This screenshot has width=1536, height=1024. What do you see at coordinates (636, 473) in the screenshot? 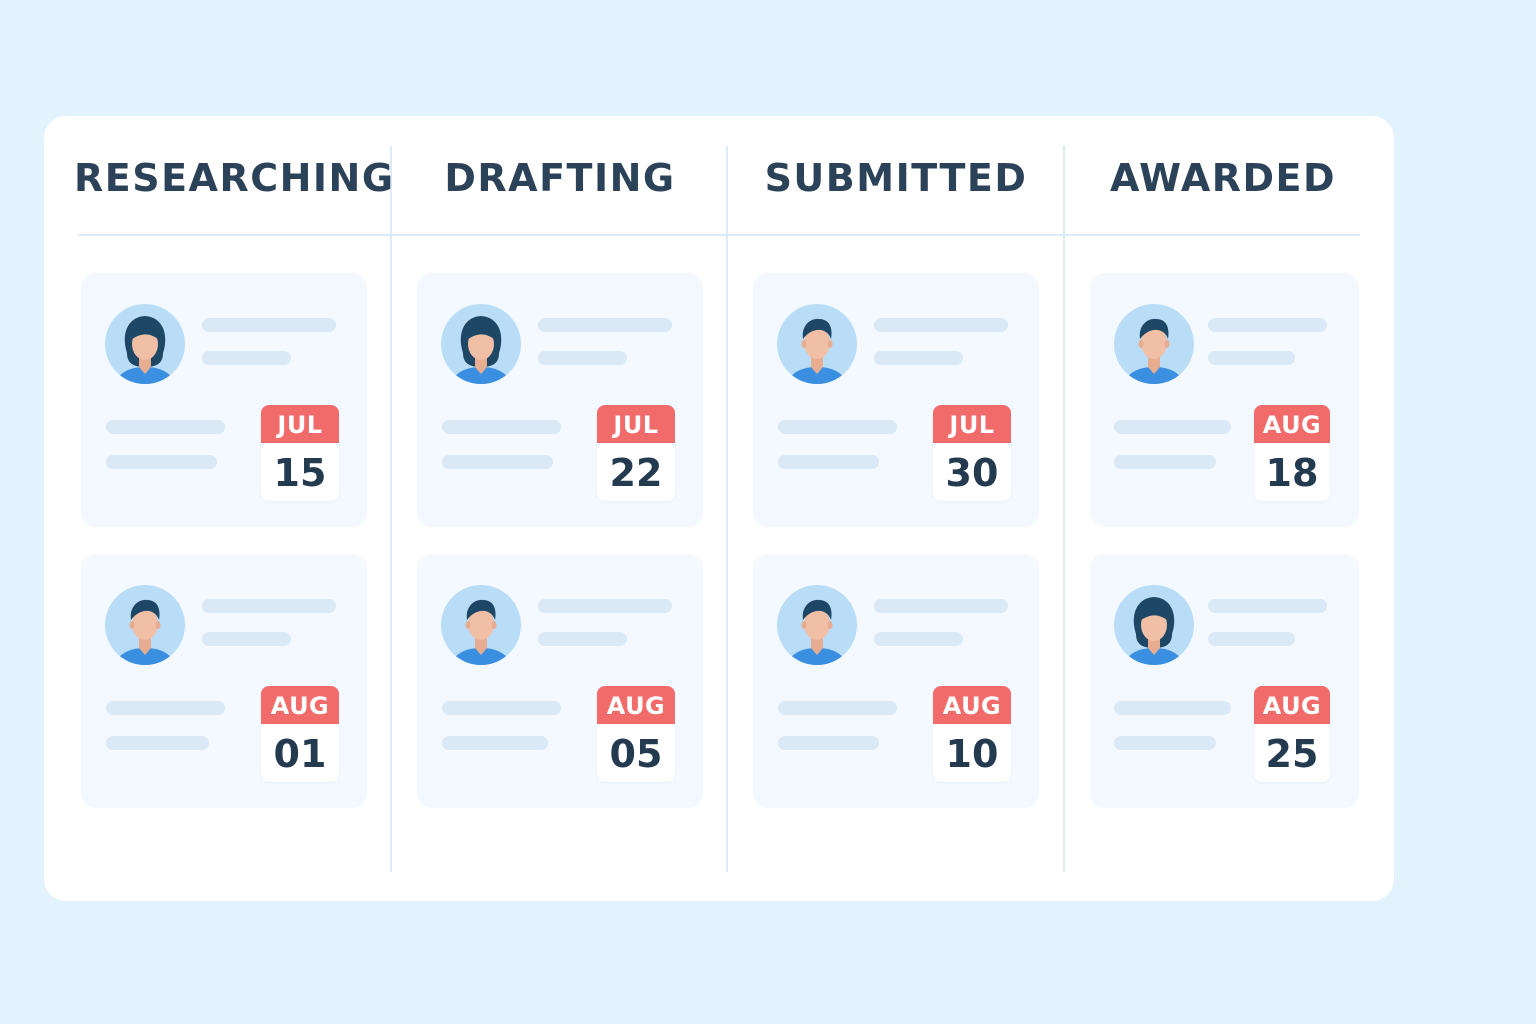
I see `due-day: 22` at bounding box center [636, 473].